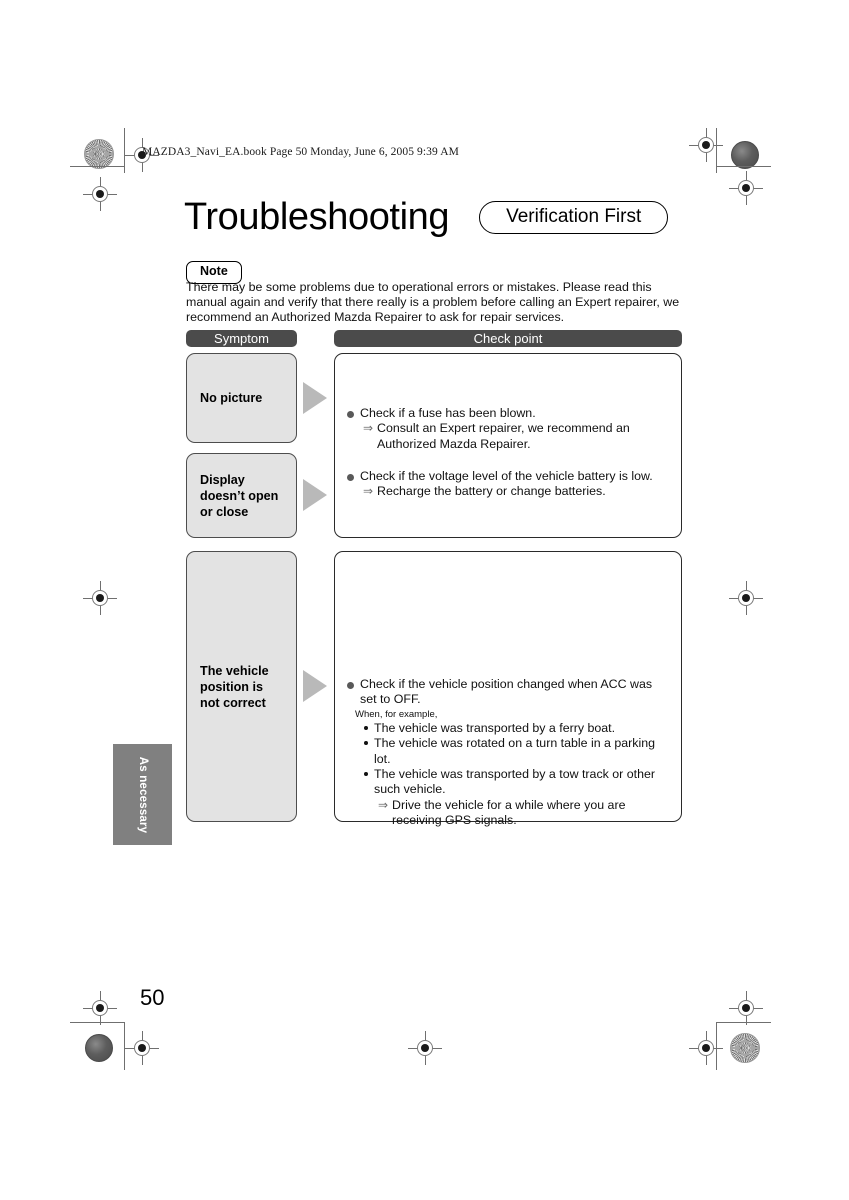  Describe the element at coordinates (745, 155) in the screenshot. I see `print-density-dot-top-right` at that location.